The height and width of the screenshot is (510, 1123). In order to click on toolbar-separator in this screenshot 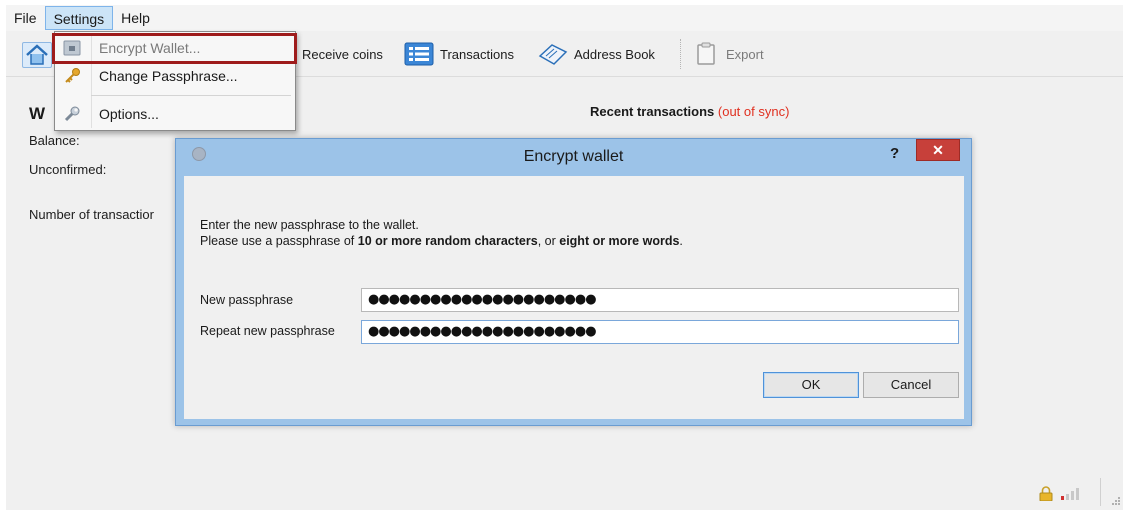, I will do `click(680, 54)`.